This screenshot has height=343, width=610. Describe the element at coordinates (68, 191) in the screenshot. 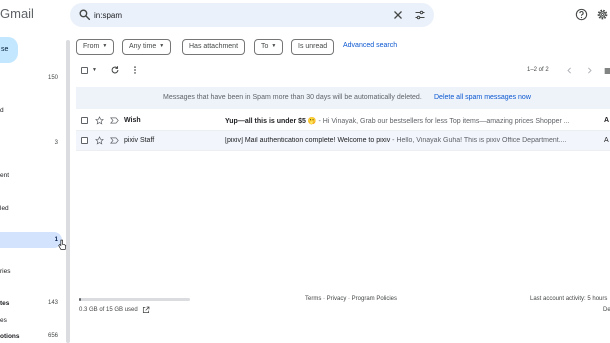

I see `sidebar-scrollbar` at that location.